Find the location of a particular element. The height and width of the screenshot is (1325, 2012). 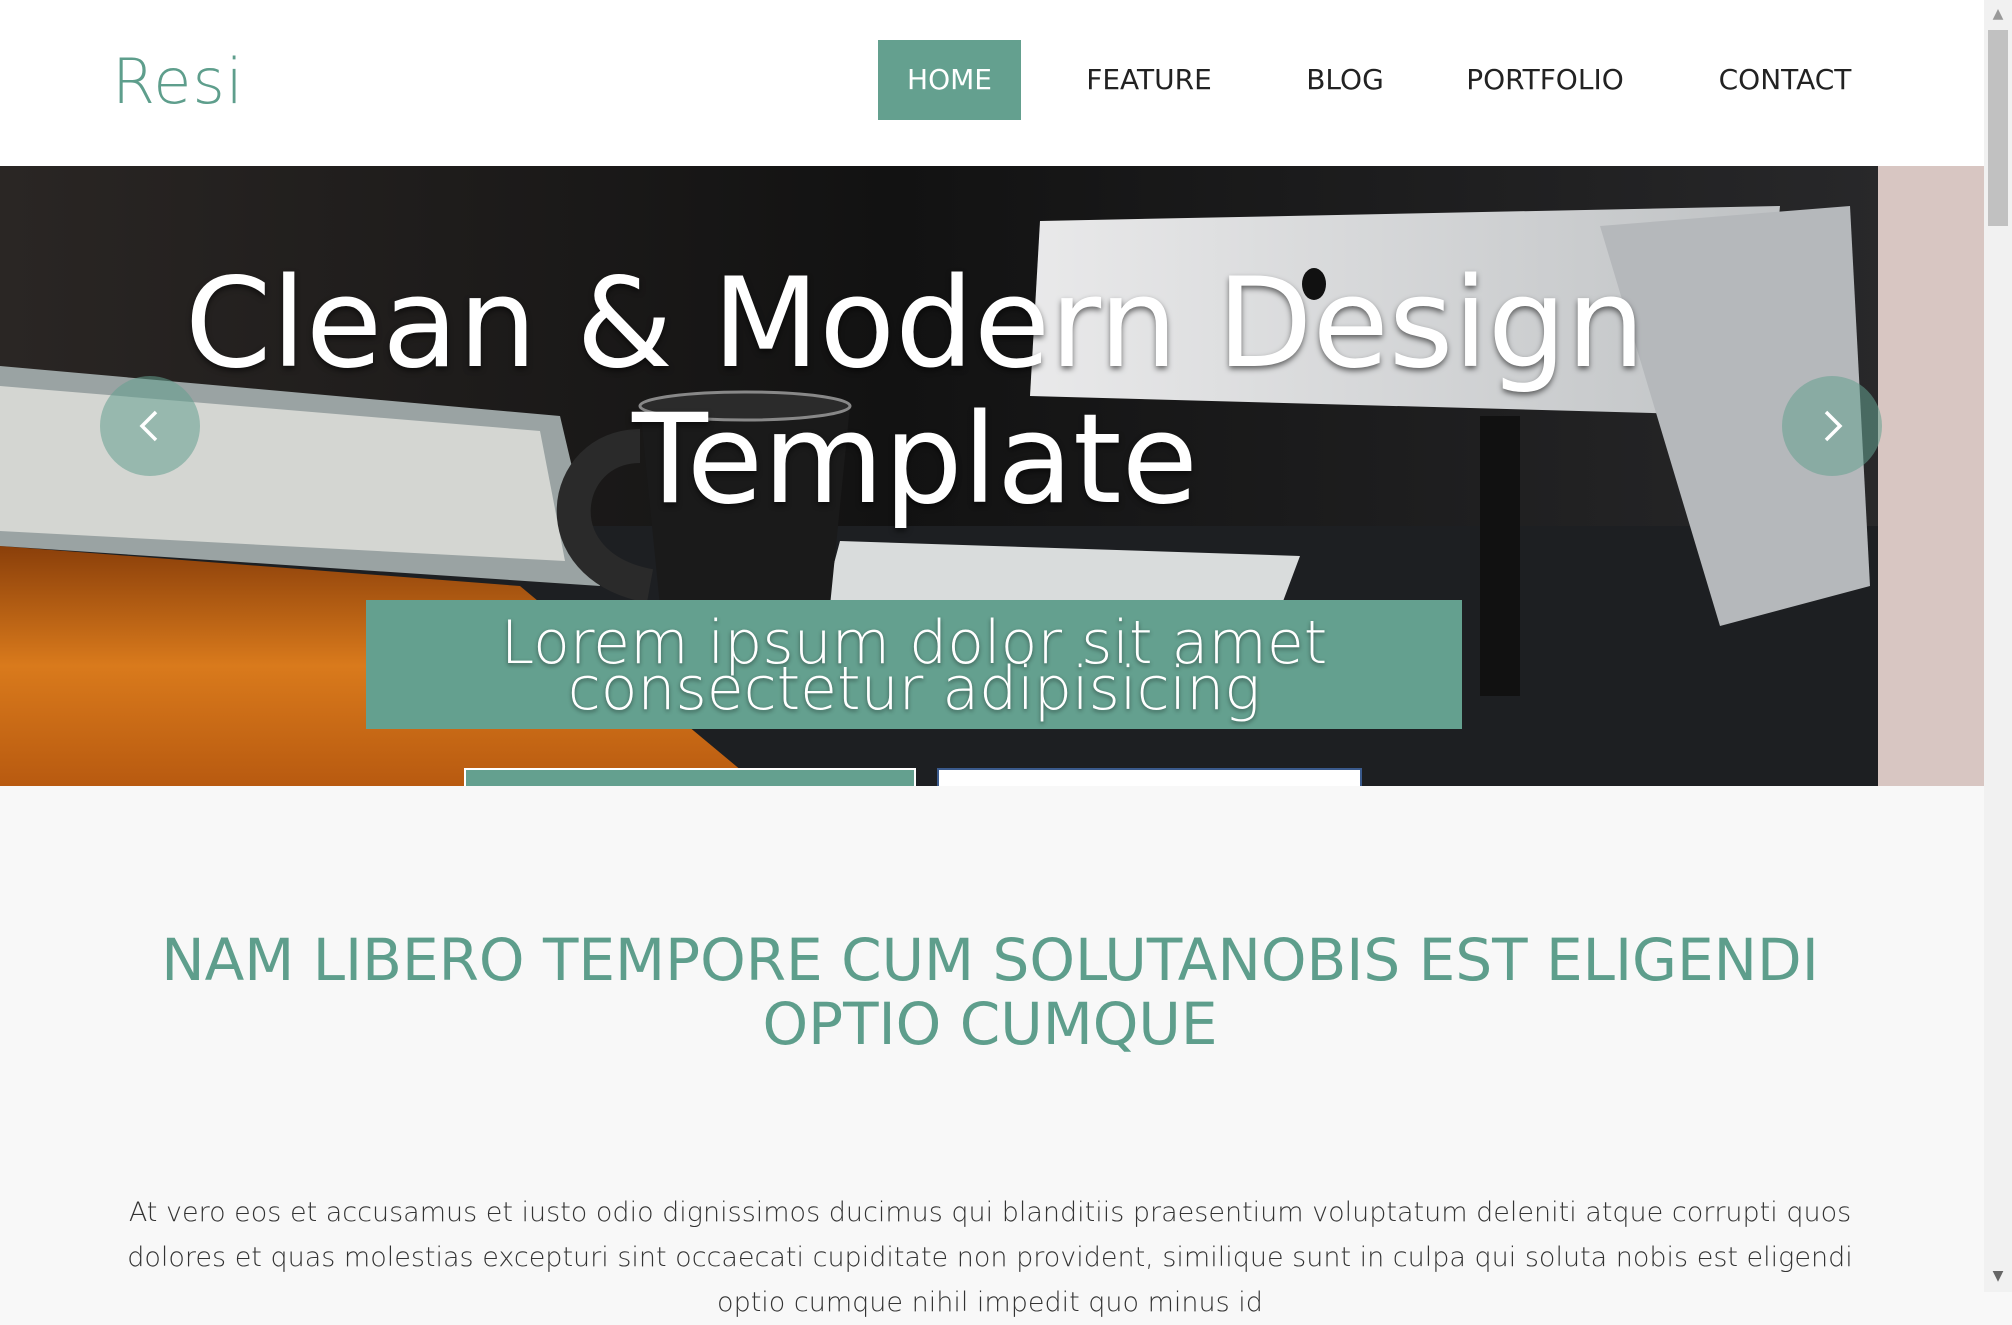

scrollbar-thumb is located at coordinates (1998, 128).